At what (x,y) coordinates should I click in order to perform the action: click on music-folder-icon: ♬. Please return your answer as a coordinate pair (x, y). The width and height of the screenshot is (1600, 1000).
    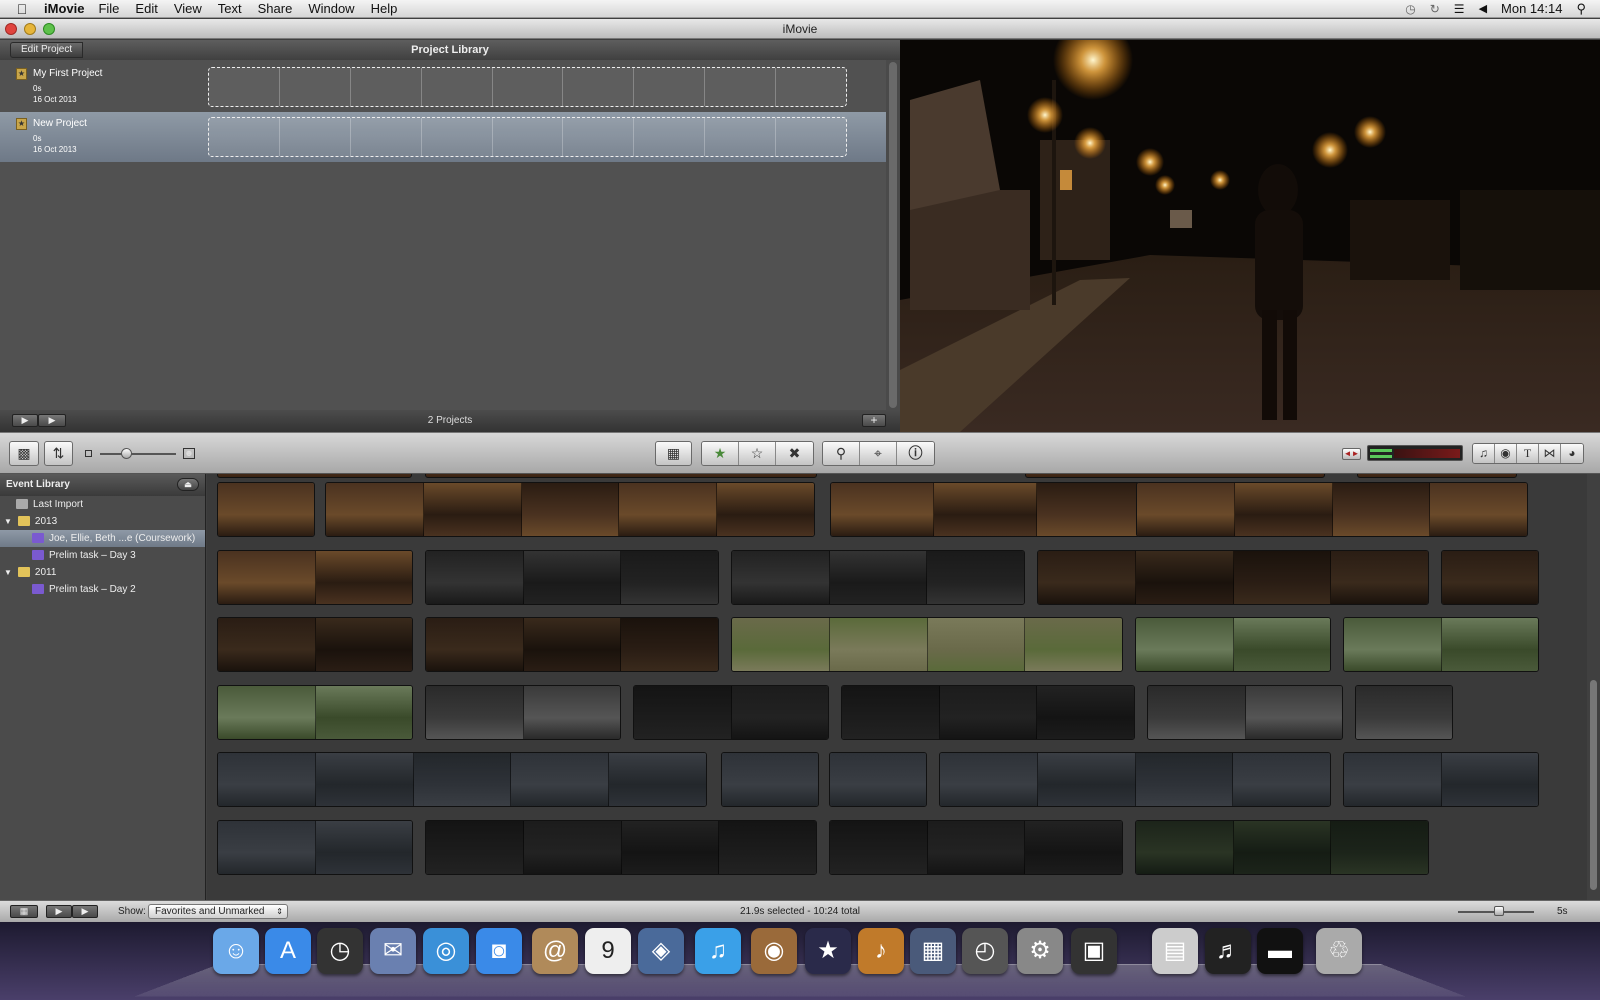
    Looking at the image, I should click on (1228, 951).